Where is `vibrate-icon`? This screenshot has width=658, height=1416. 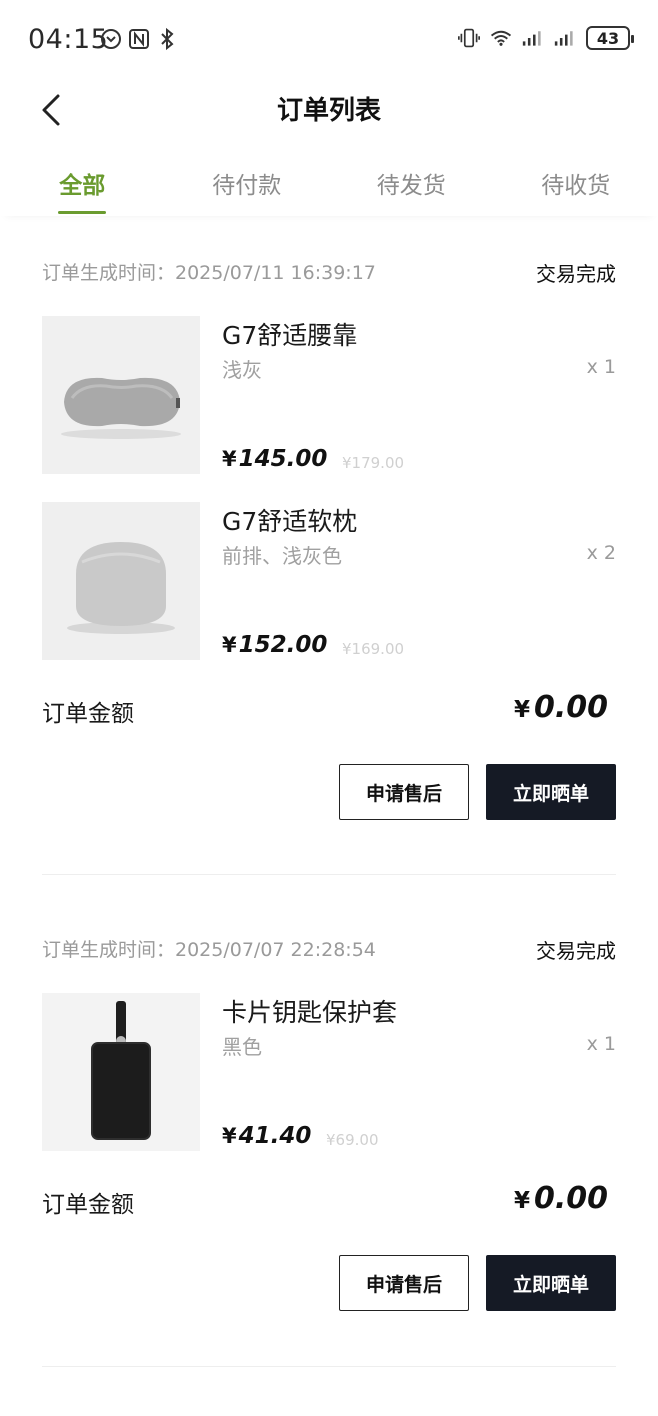
vibrate-icon is located at coordinates (469, 38).